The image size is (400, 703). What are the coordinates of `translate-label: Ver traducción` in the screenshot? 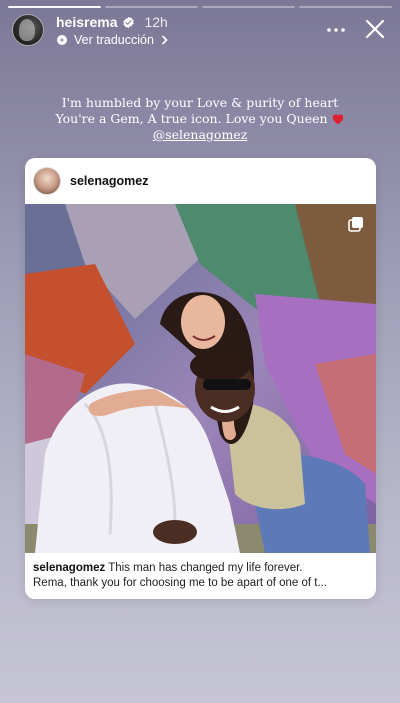 It's located at (114, 40).